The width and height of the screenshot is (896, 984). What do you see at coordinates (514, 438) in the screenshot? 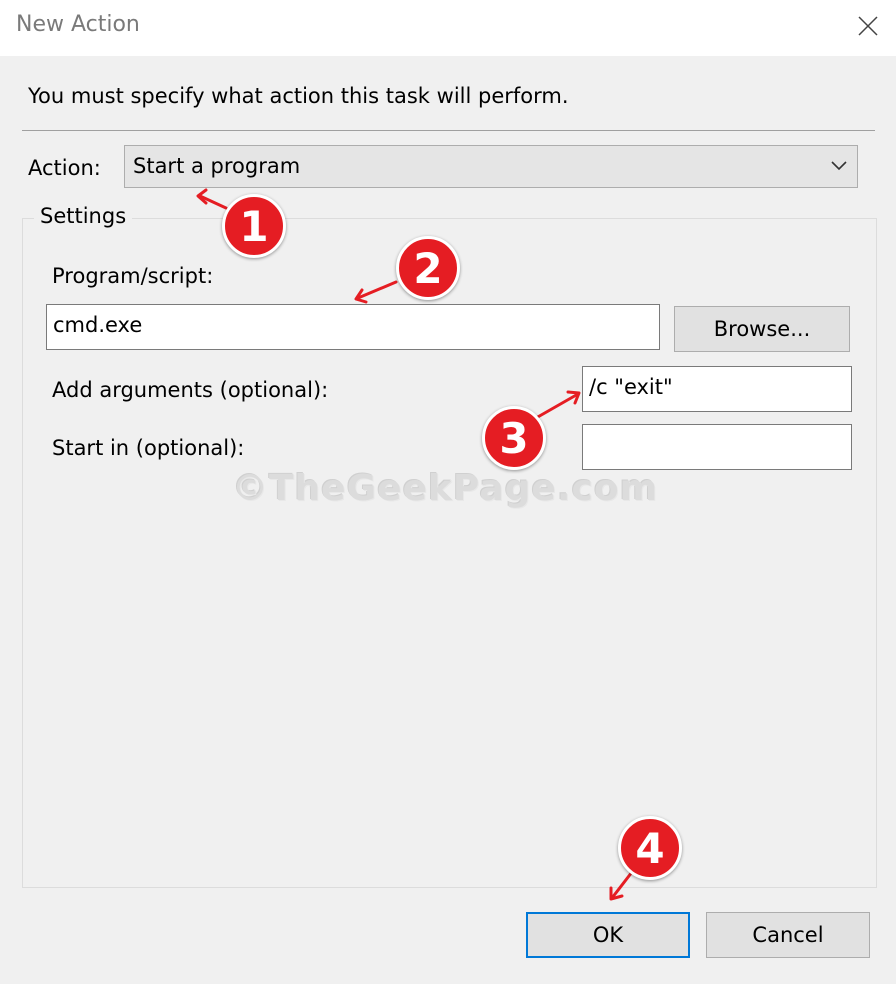
I see `step-badge-3: 3` at bounding box center [514, 438].